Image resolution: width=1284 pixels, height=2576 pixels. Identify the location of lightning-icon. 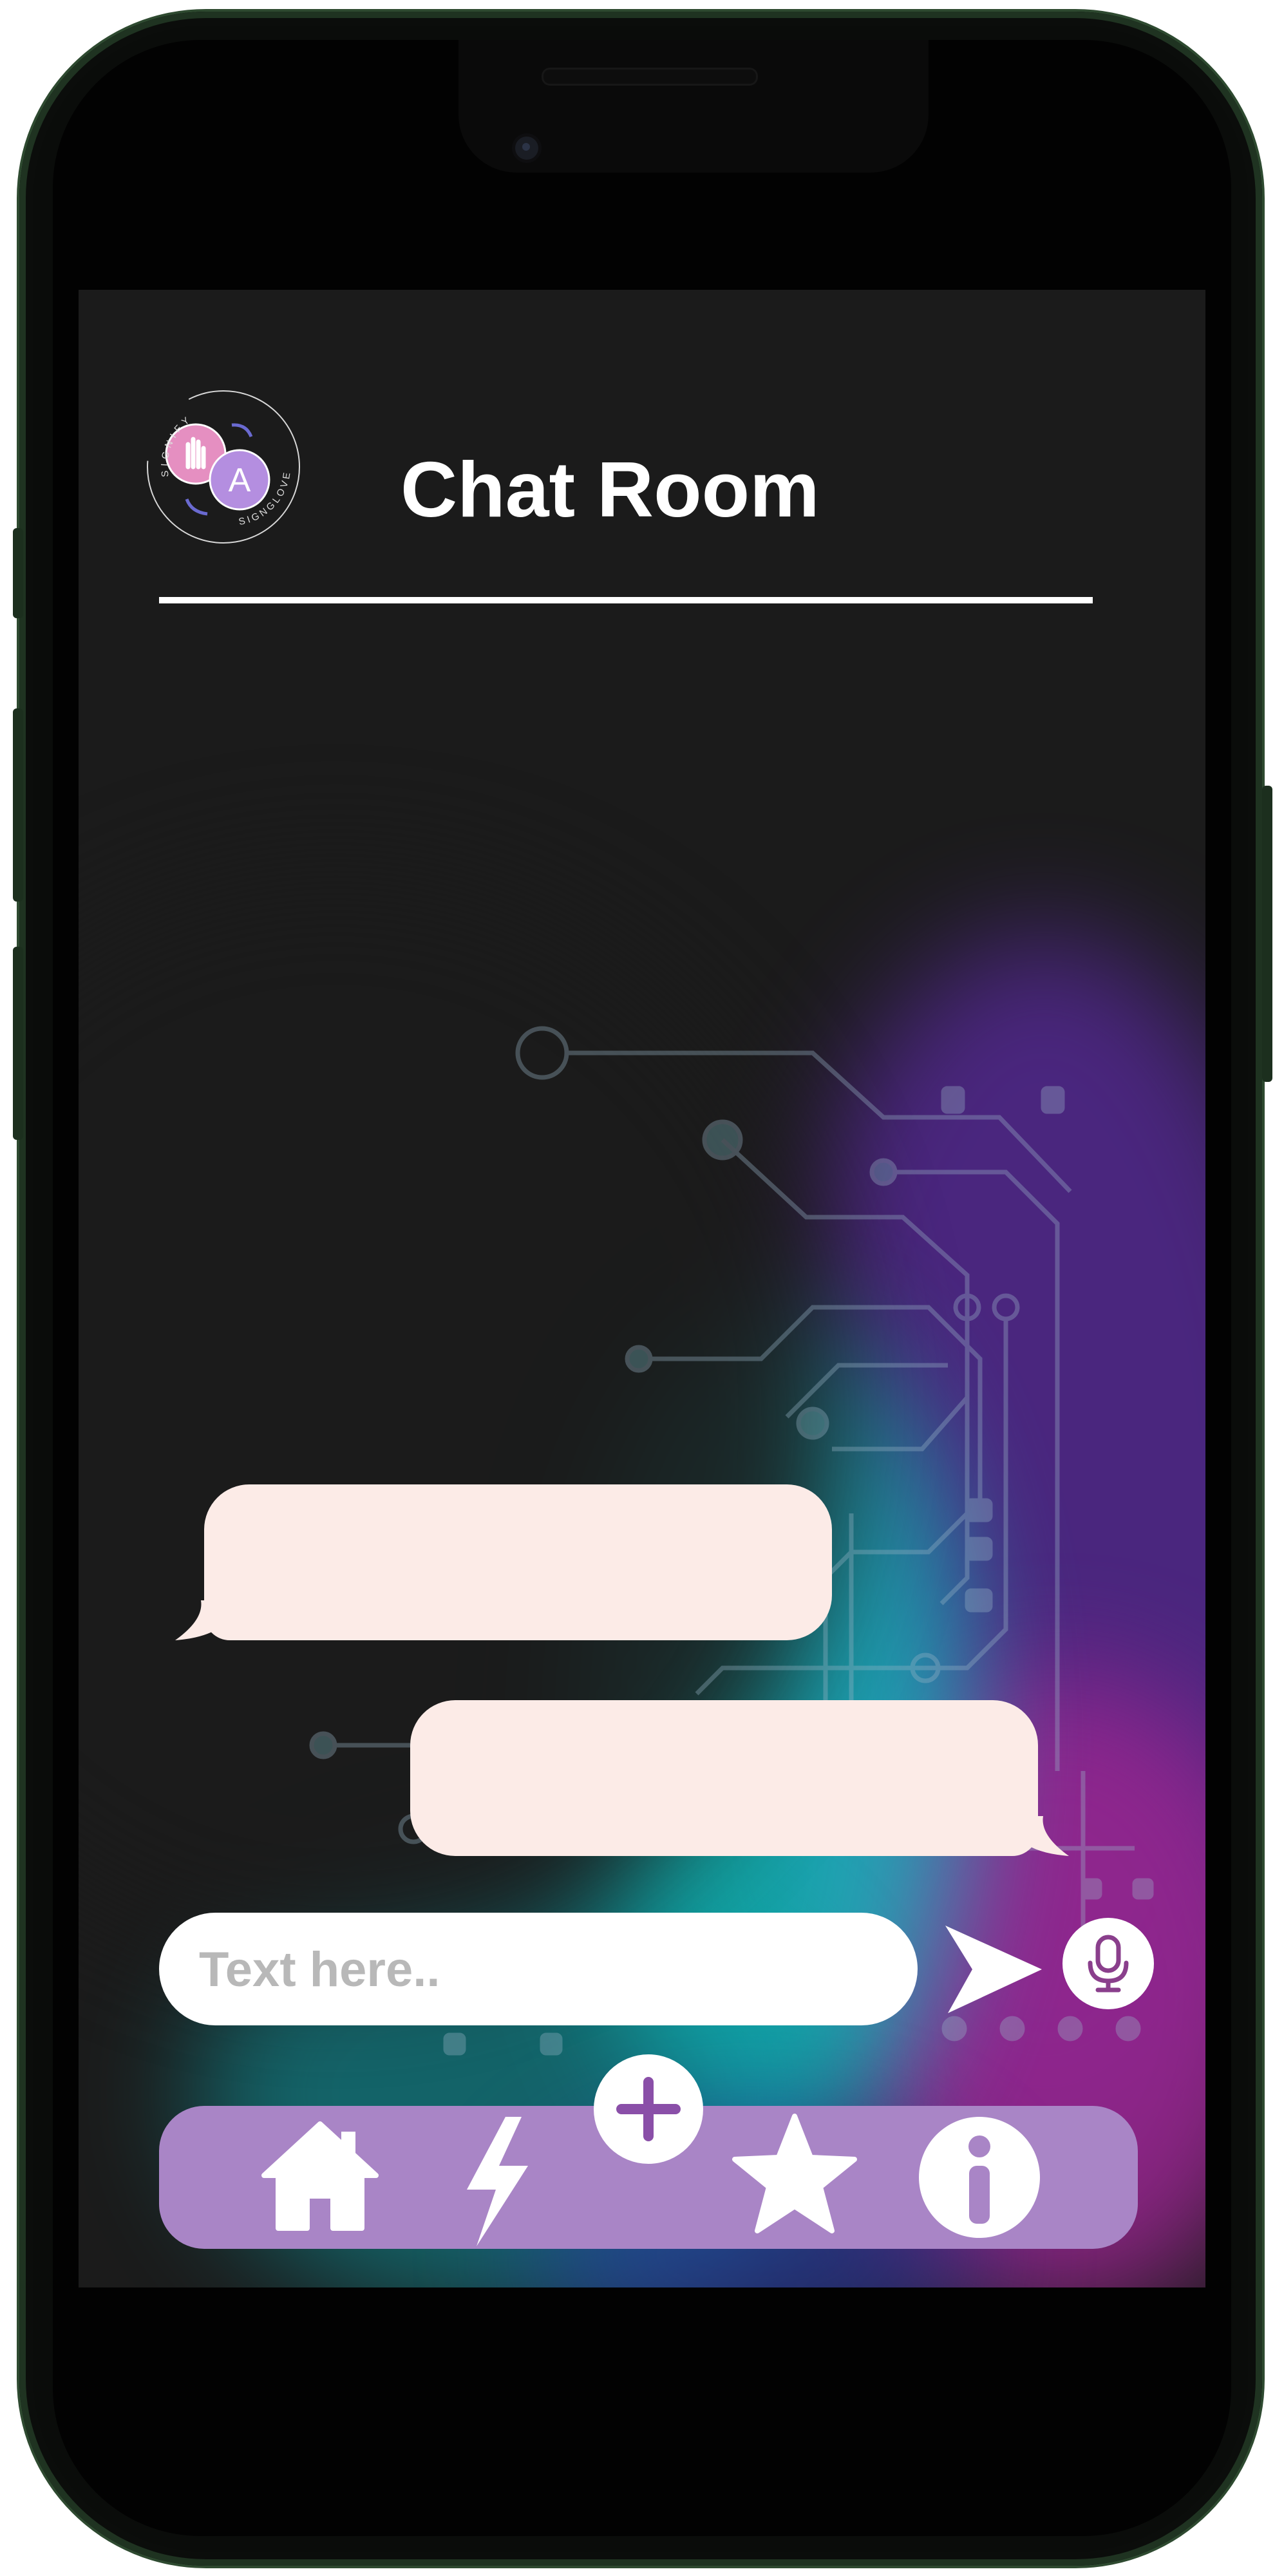
(497, 2182).